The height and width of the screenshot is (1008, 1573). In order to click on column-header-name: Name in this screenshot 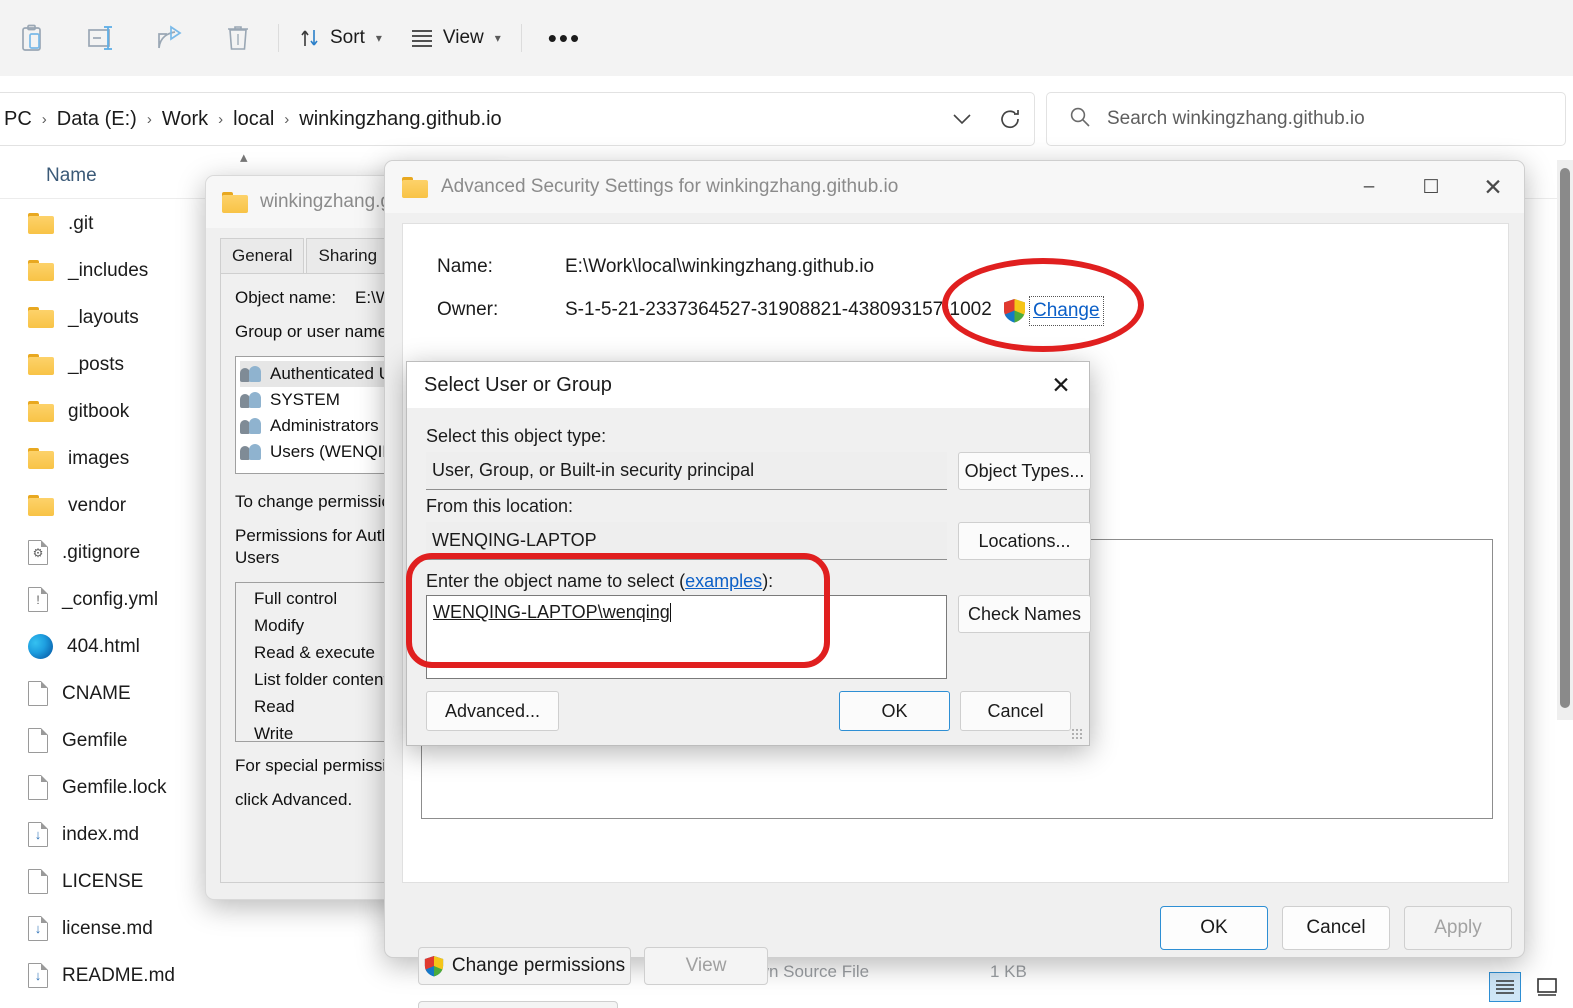, I will do `click(71, 176)`.